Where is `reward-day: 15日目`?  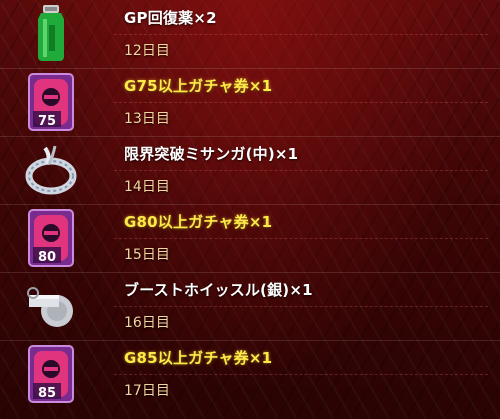 reward-day: 15日目 is located at coordinates (147, 255).